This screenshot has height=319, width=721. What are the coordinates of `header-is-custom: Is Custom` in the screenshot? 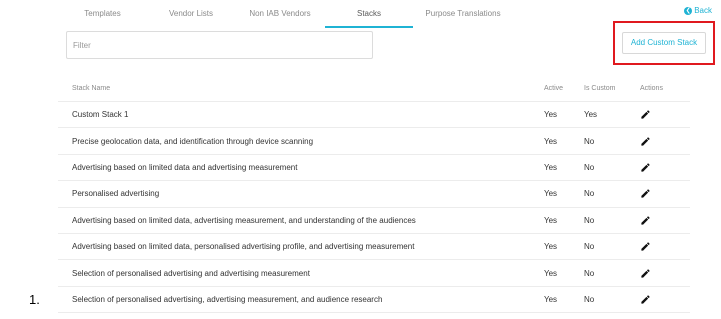 It's located at (600, 88).